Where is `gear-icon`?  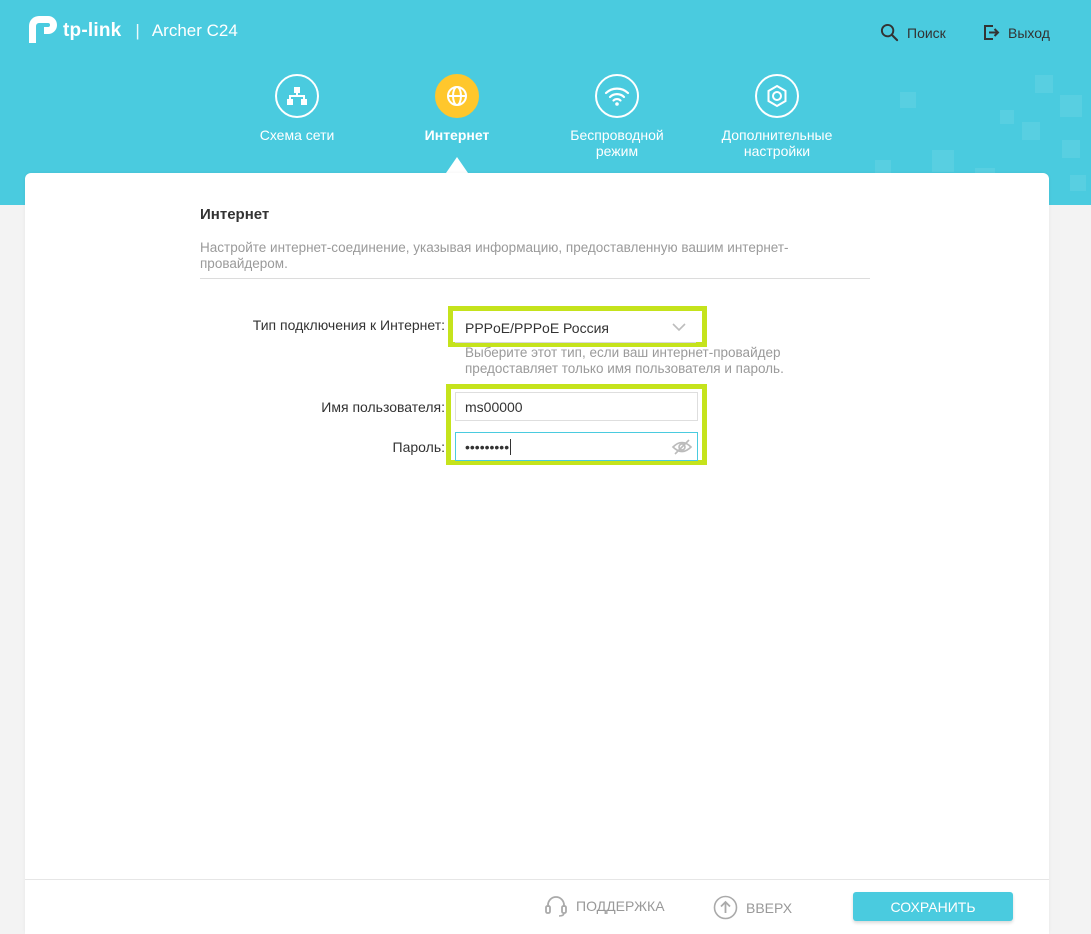
gear-icon is located at coordinates (777, 96).